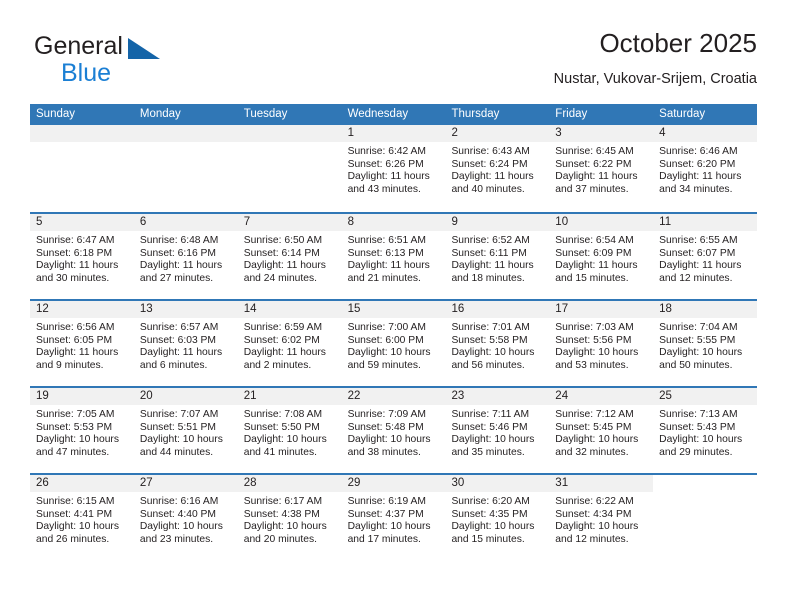 This screenshot has height=612, width=792. I want to click on day-number-band: 27, so click(185, 483).